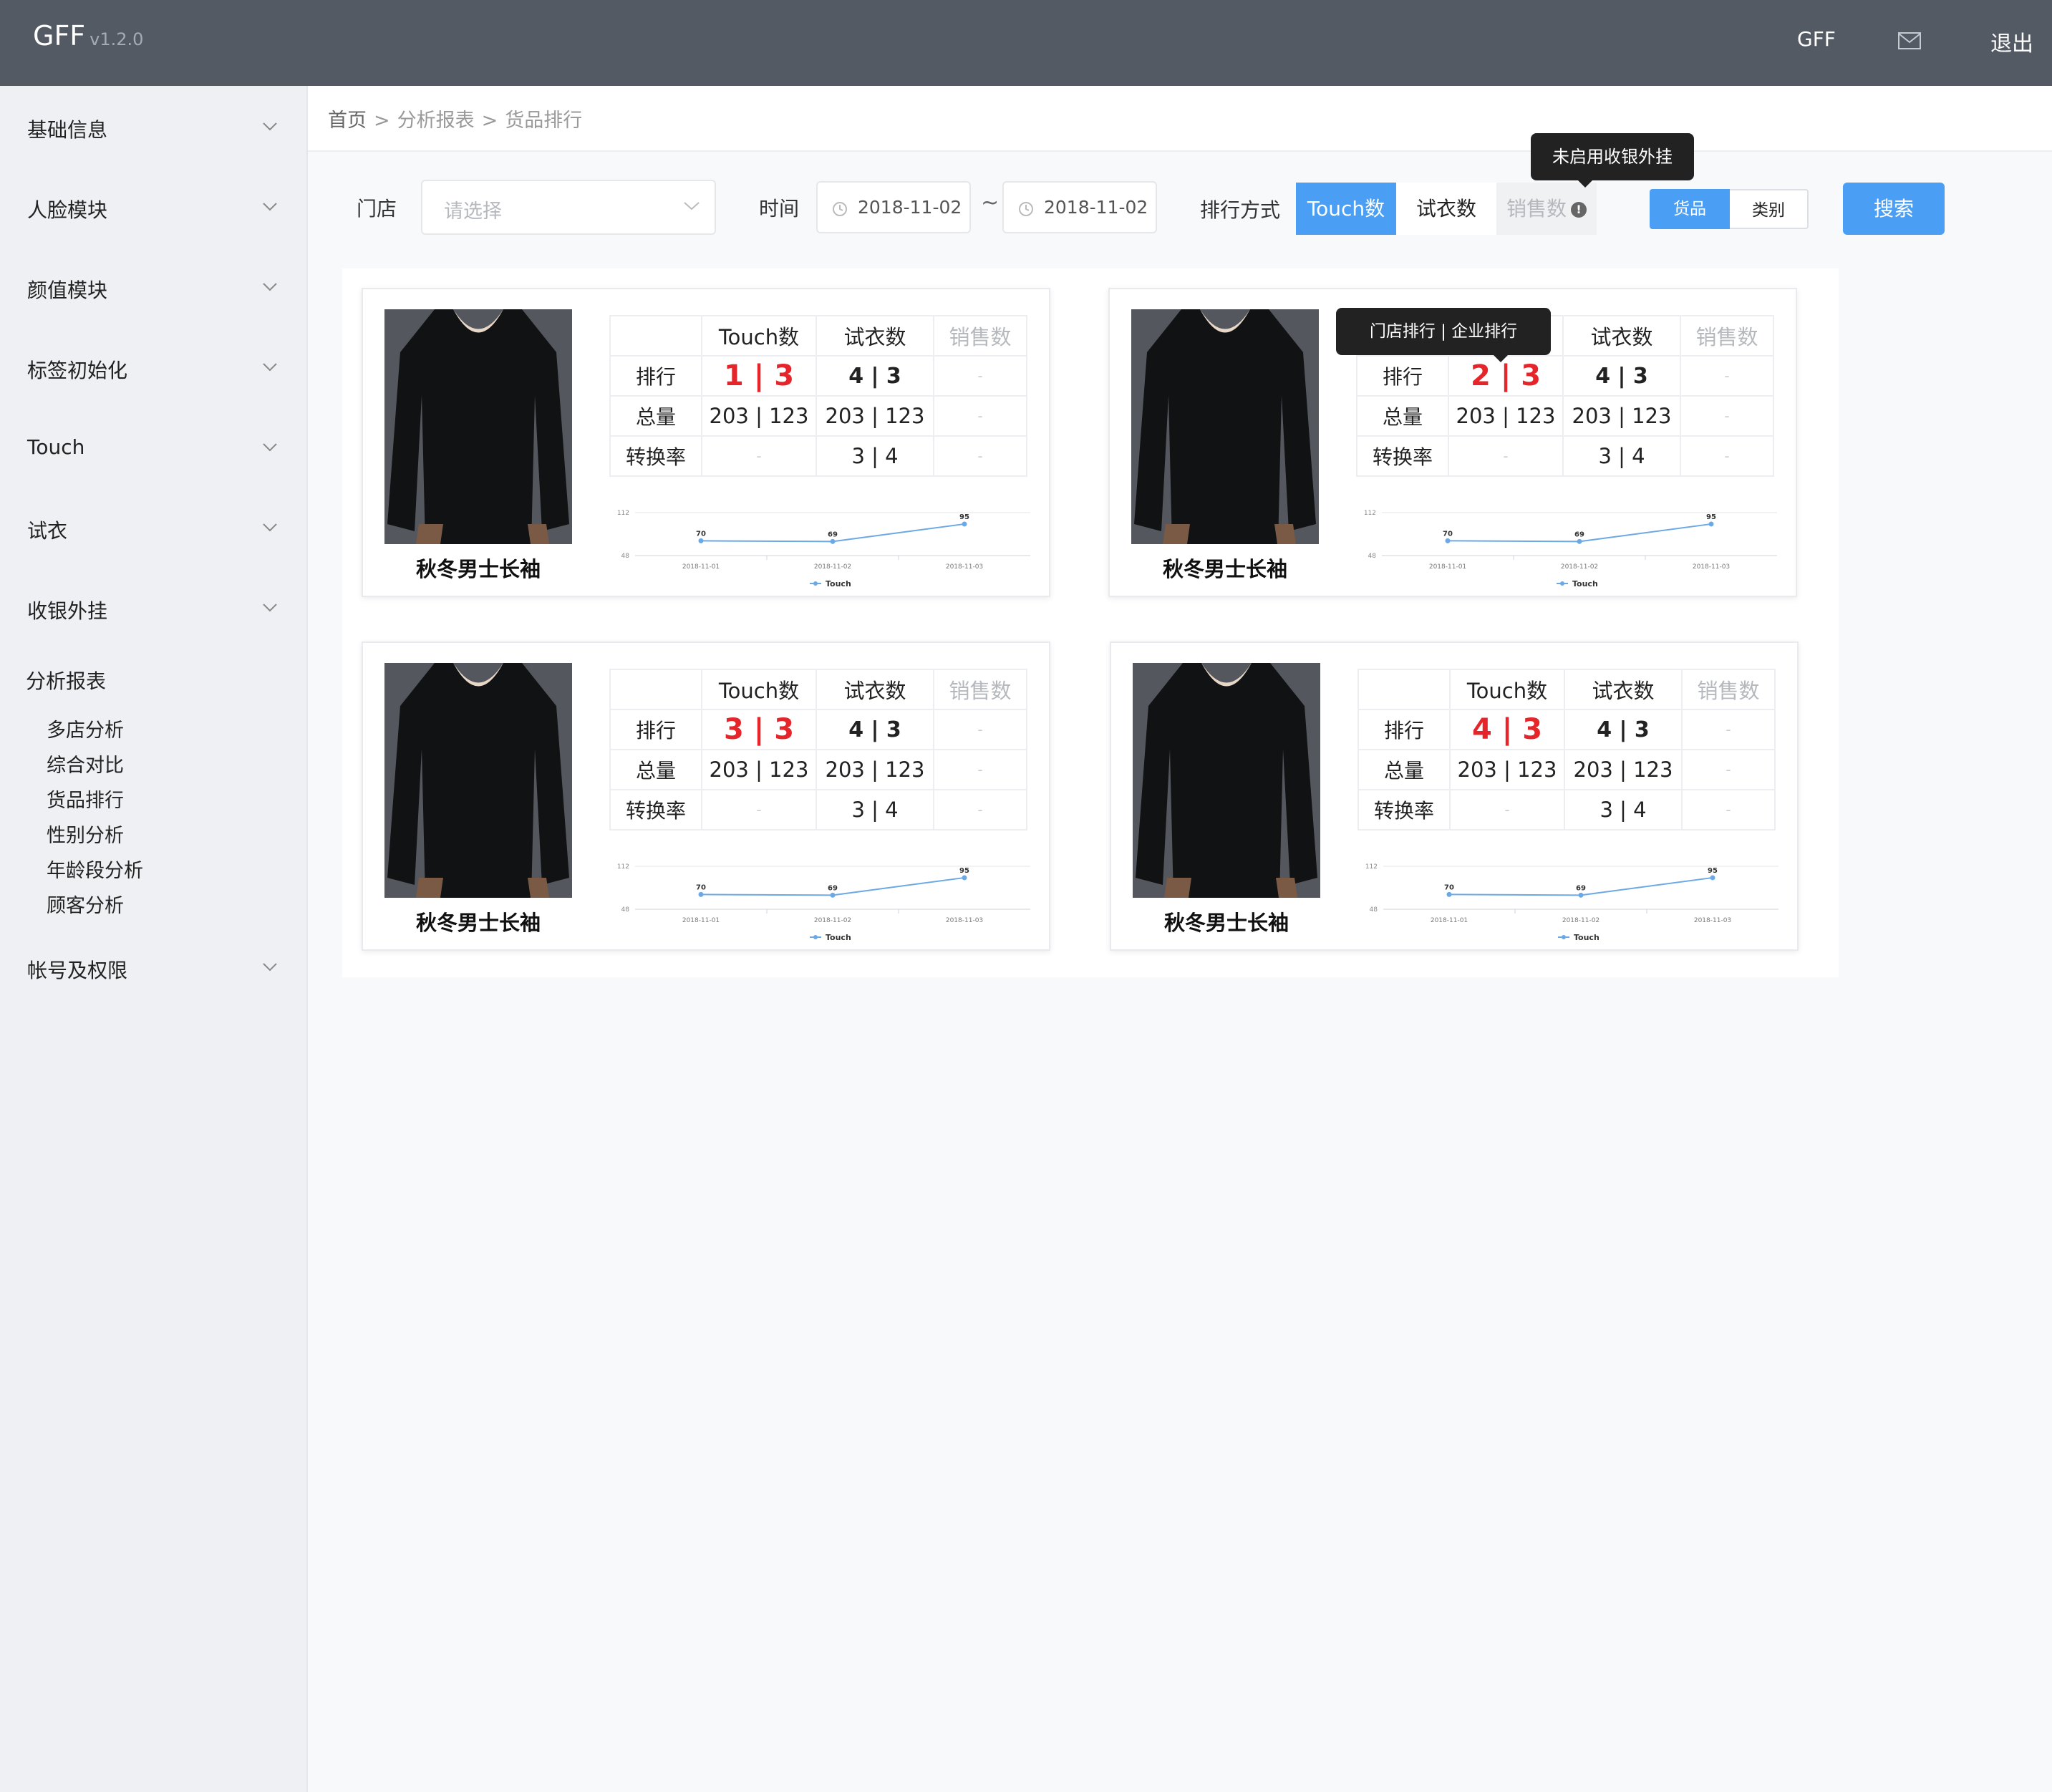 The height and width of the screenshot is (1792, 2052). Describe the element at coordinates (67, 610) in the screenshot. I see `sidebar-item-cashier-plugin: 收银外挂` at that location.